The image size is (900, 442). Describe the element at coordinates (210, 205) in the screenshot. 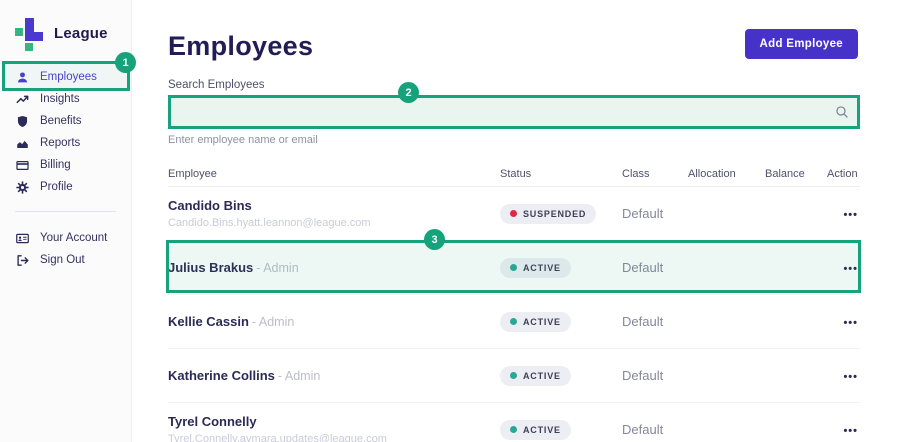

I see `employee-name: Candido Bins` at that location.